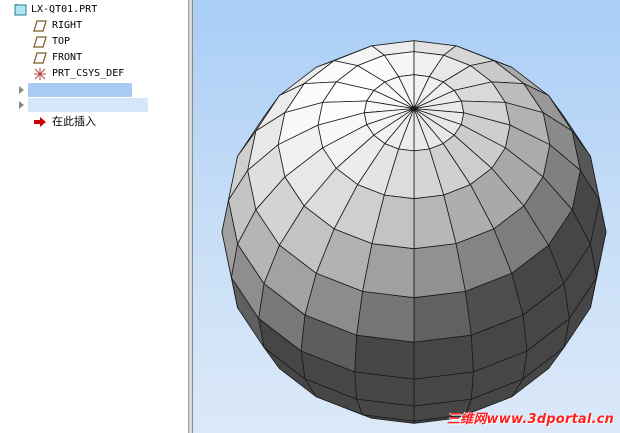 The image size is (620, 433). Describe the element at coordinates (74, 121) in the screenshot. I see `insert-here-label: 在此插入` at that location.